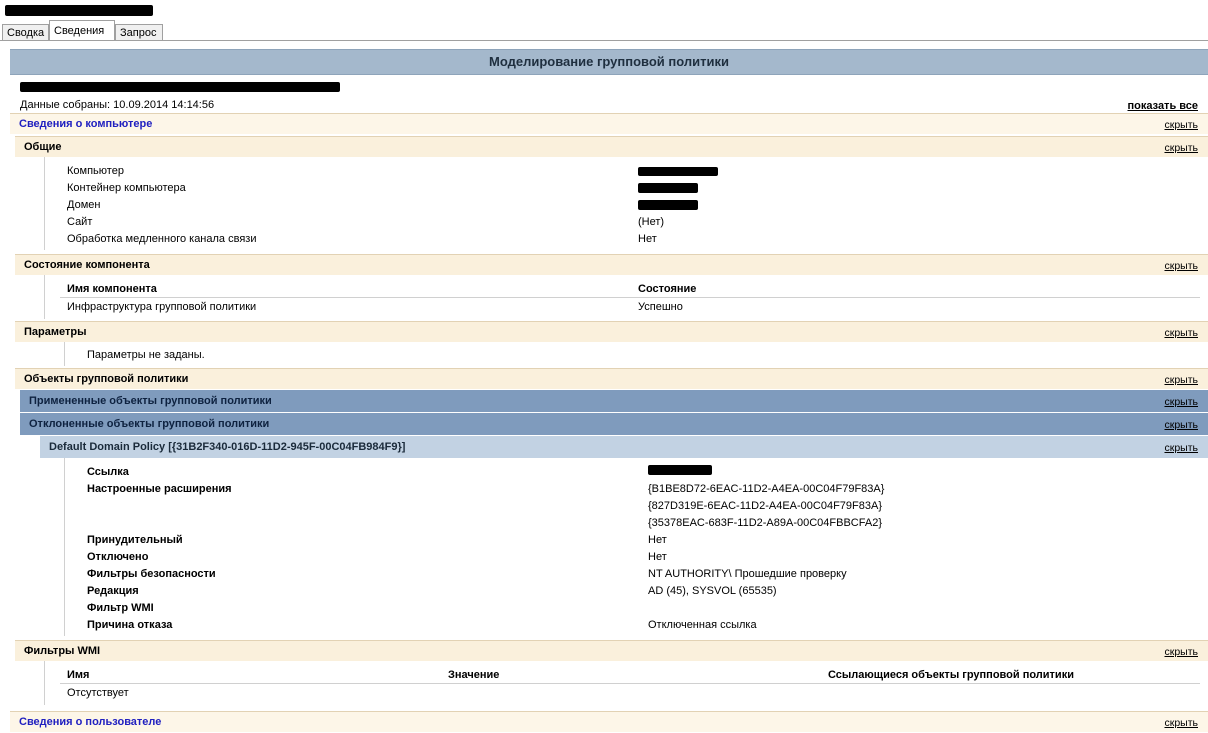 The image size is (1208, 733). What do you see at coordinates (657, 557) in the screenshot?
I see `policy-value-disabled: Нет` at bounding box center [657, 557].